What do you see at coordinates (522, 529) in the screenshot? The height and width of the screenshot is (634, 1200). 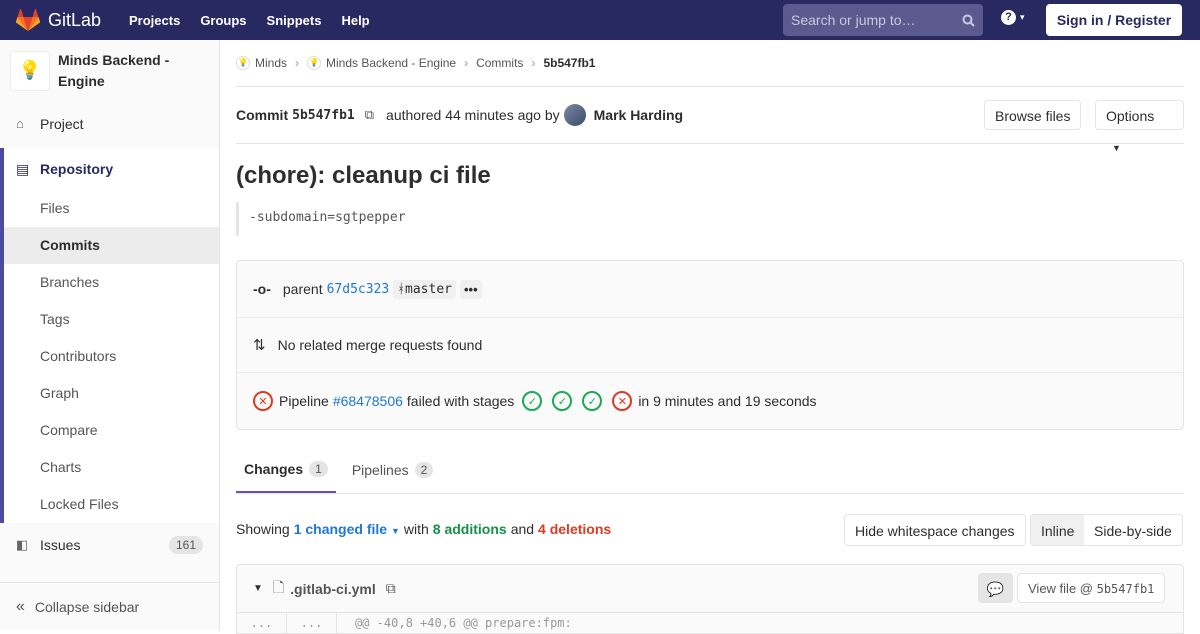 I see `and-text: and` at bounding box center [522, 529].